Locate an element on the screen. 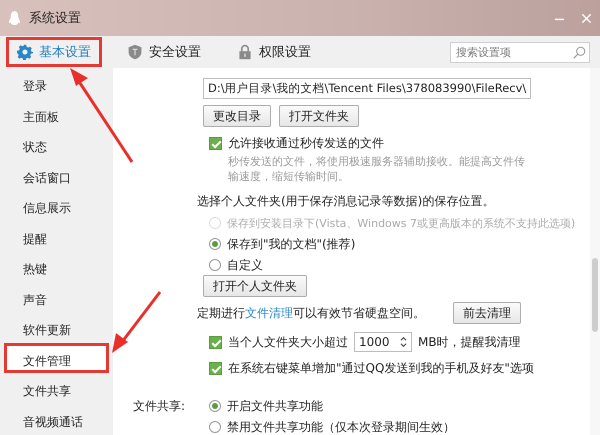 This screenshot has height=435, width=600. radio-label: 开启文件共享功能 is located at coordinates (275, 406).